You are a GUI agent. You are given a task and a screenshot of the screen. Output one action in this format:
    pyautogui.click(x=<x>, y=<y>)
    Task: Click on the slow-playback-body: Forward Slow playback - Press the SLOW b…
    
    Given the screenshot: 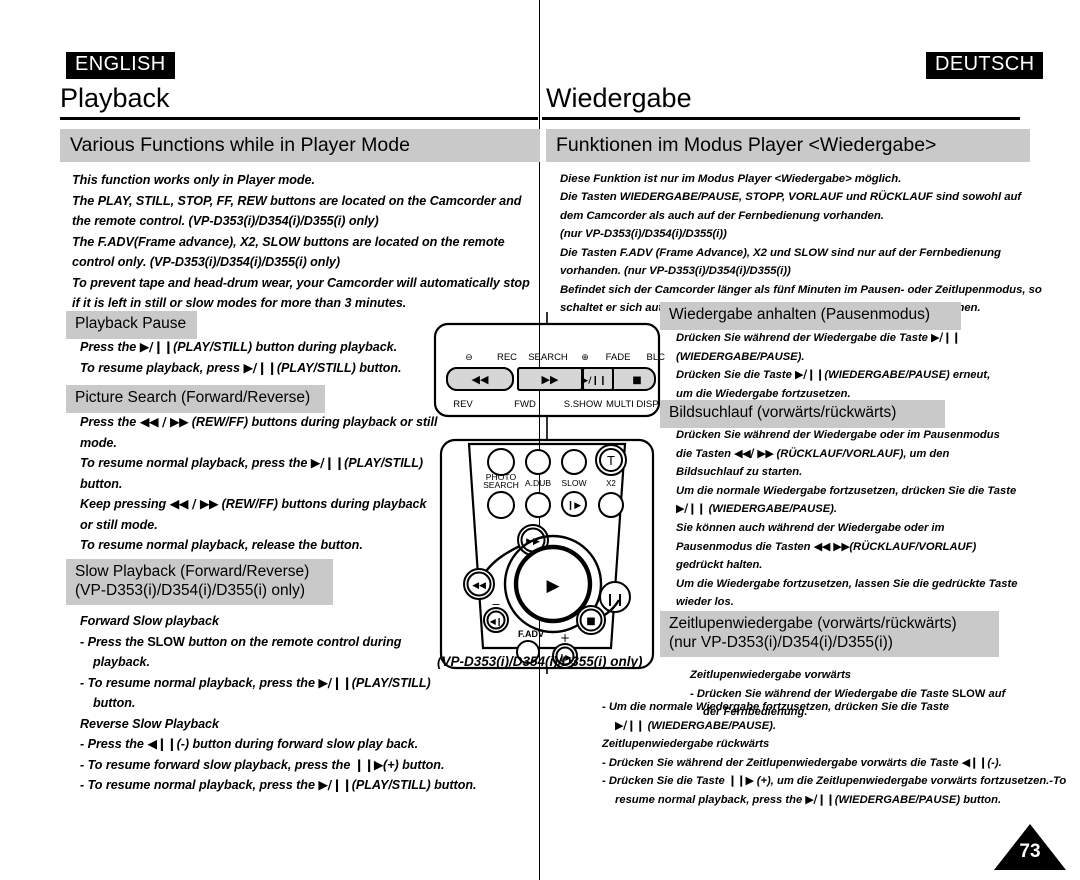 What is the action you would take?
    pyautogui.click(x=280, y=703)
    